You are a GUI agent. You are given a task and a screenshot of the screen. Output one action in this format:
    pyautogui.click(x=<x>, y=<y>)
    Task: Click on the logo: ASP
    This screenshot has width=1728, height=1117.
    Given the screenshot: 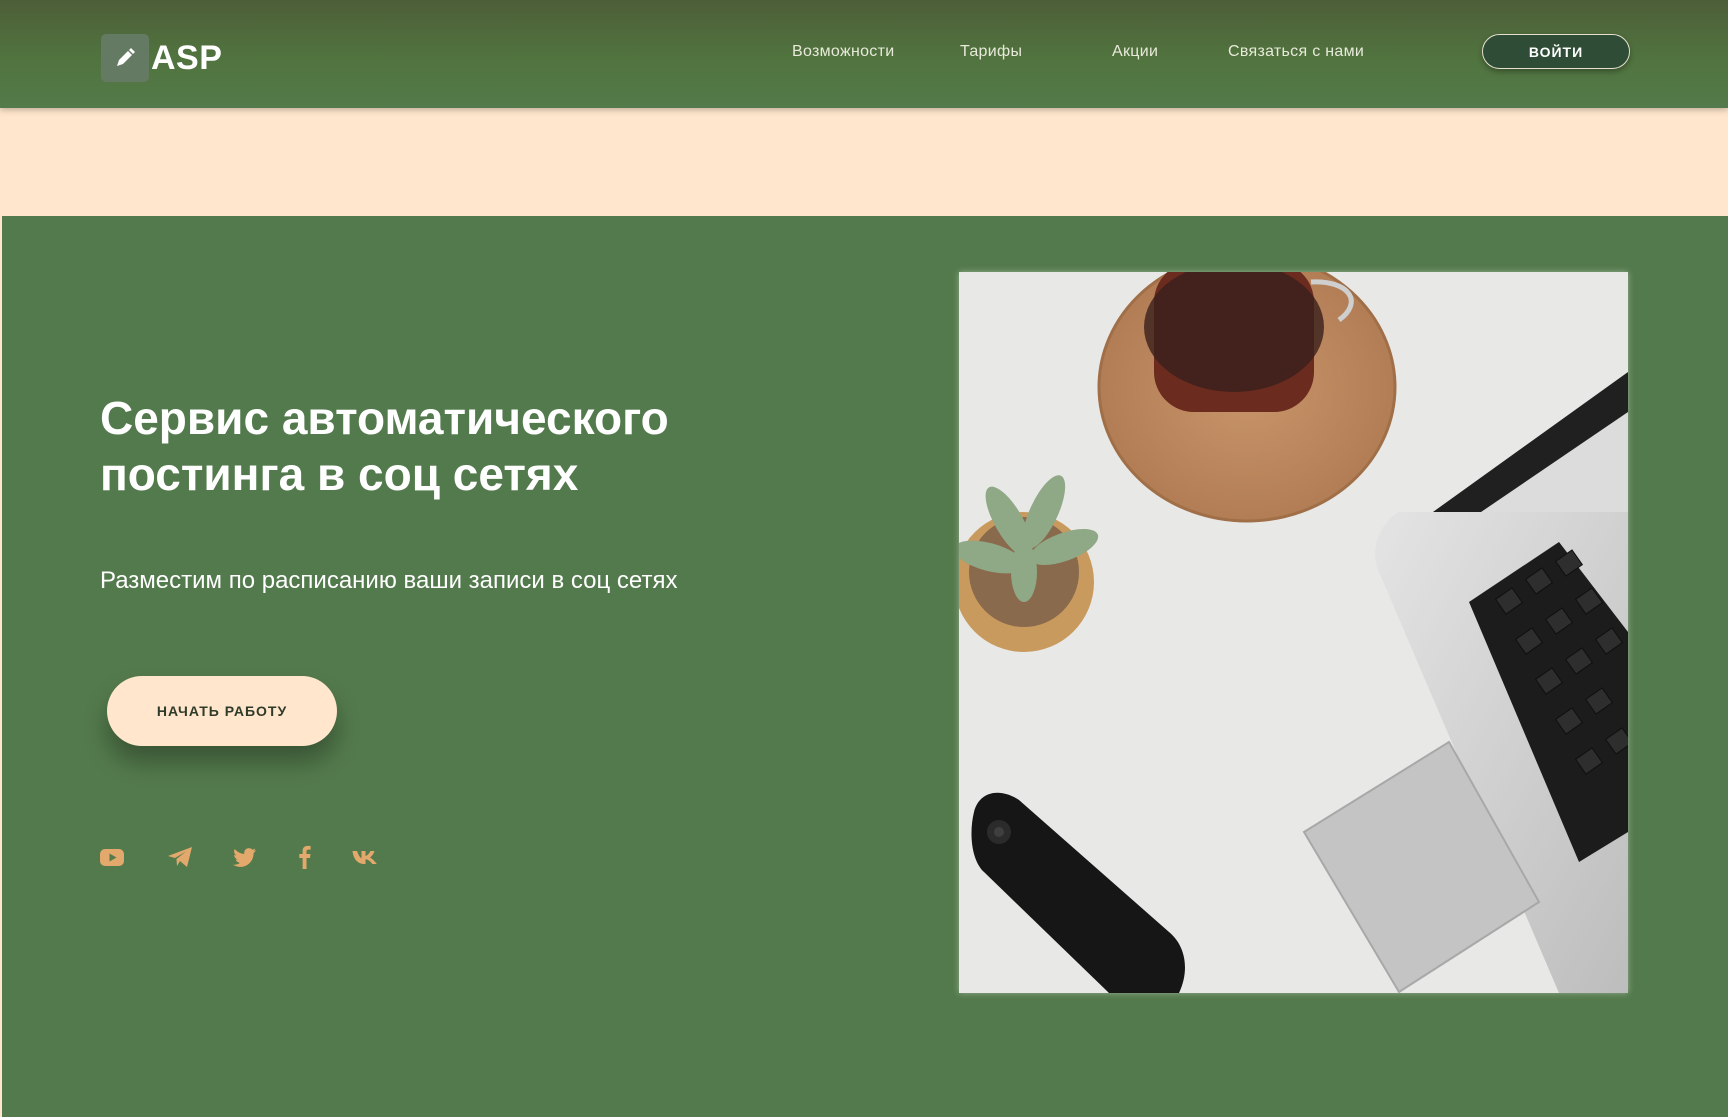 What is the action you would take?
    pyautogui.click(x=161, y=58)
    